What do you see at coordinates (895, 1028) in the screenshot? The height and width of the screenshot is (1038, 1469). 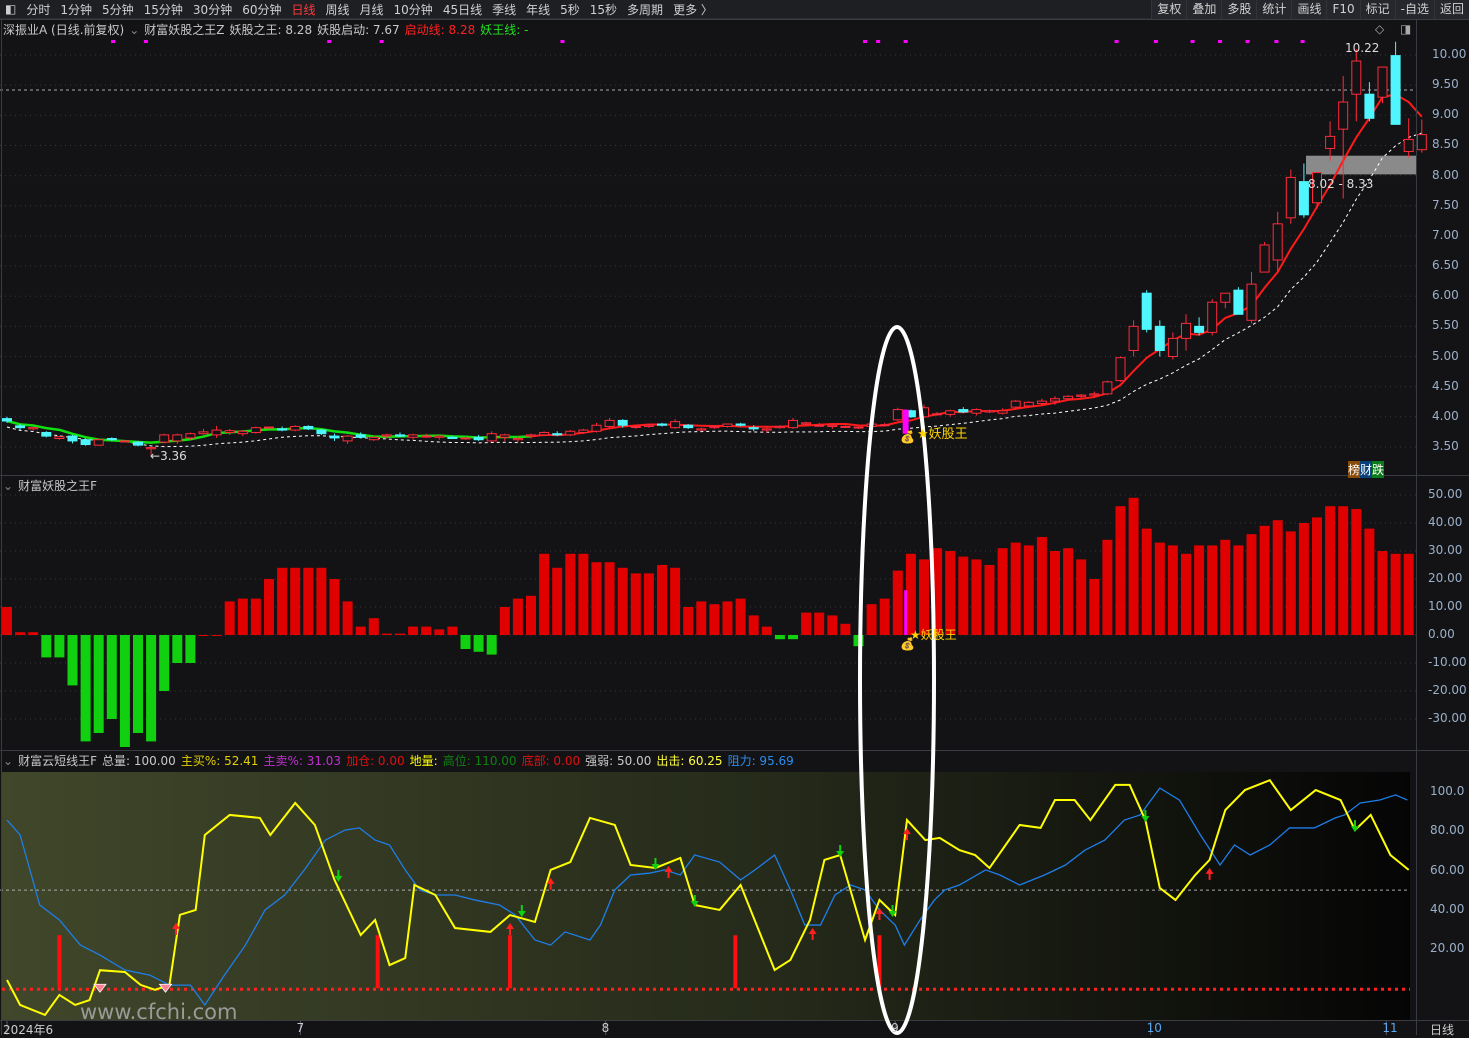 I see `x-axis-label: 9` at bounding box center [895, 1028].